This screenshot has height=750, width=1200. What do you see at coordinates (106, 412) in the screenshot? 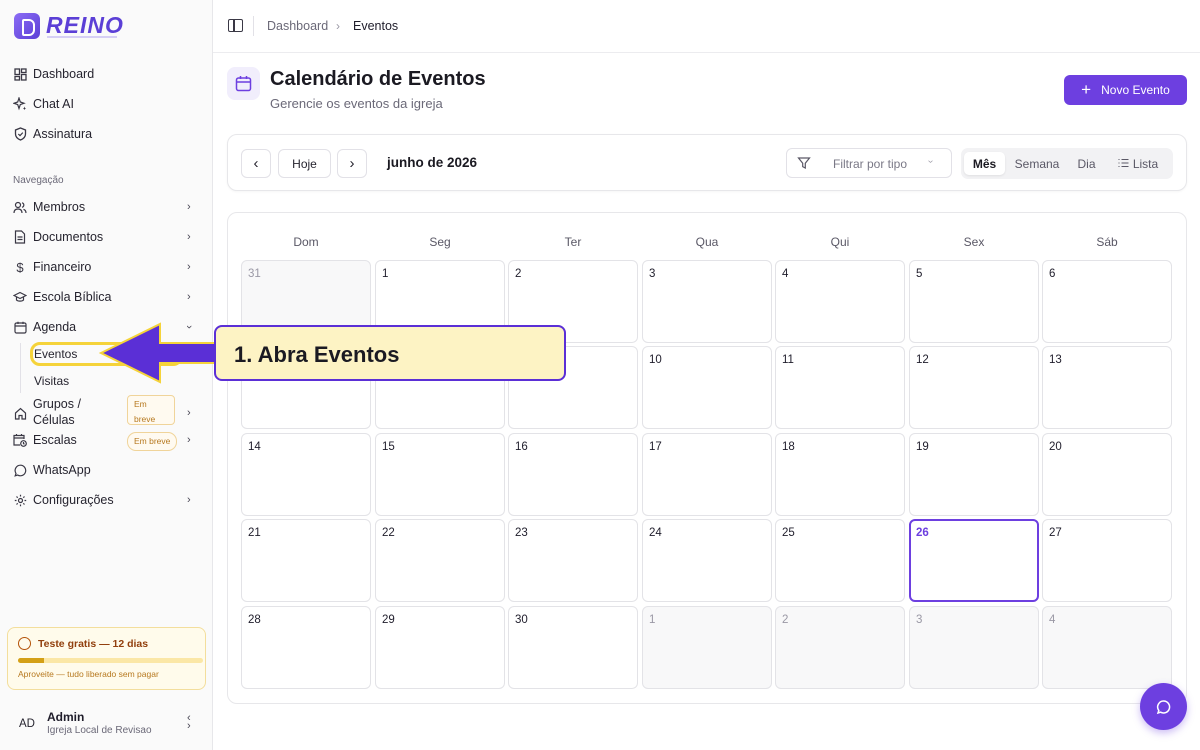
I see `sidebar-item-grupos-celulas: Grupos / Células Em breve ›` at bounding box center [106, 412].